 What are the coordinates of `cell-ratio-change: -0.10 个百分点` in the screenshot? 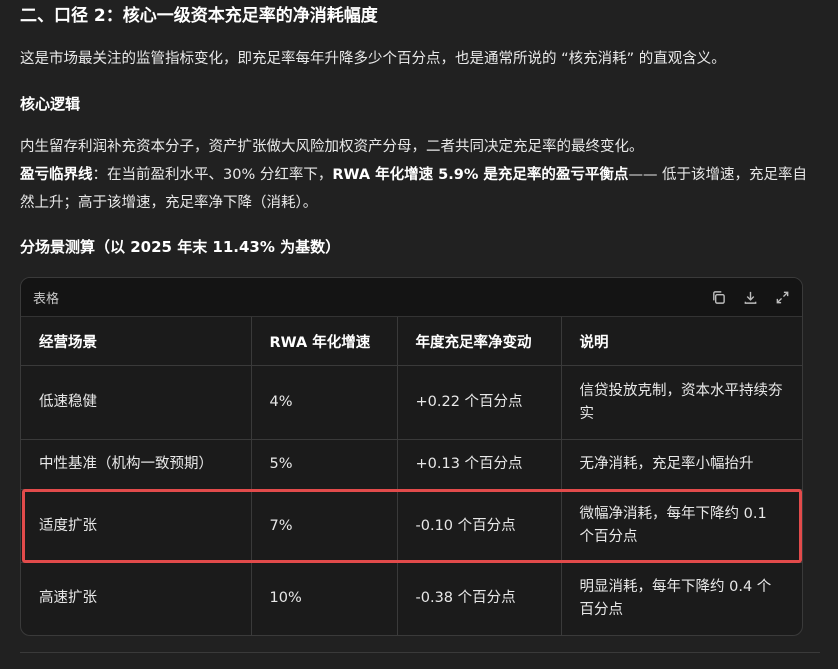 It's located at (479, 526).